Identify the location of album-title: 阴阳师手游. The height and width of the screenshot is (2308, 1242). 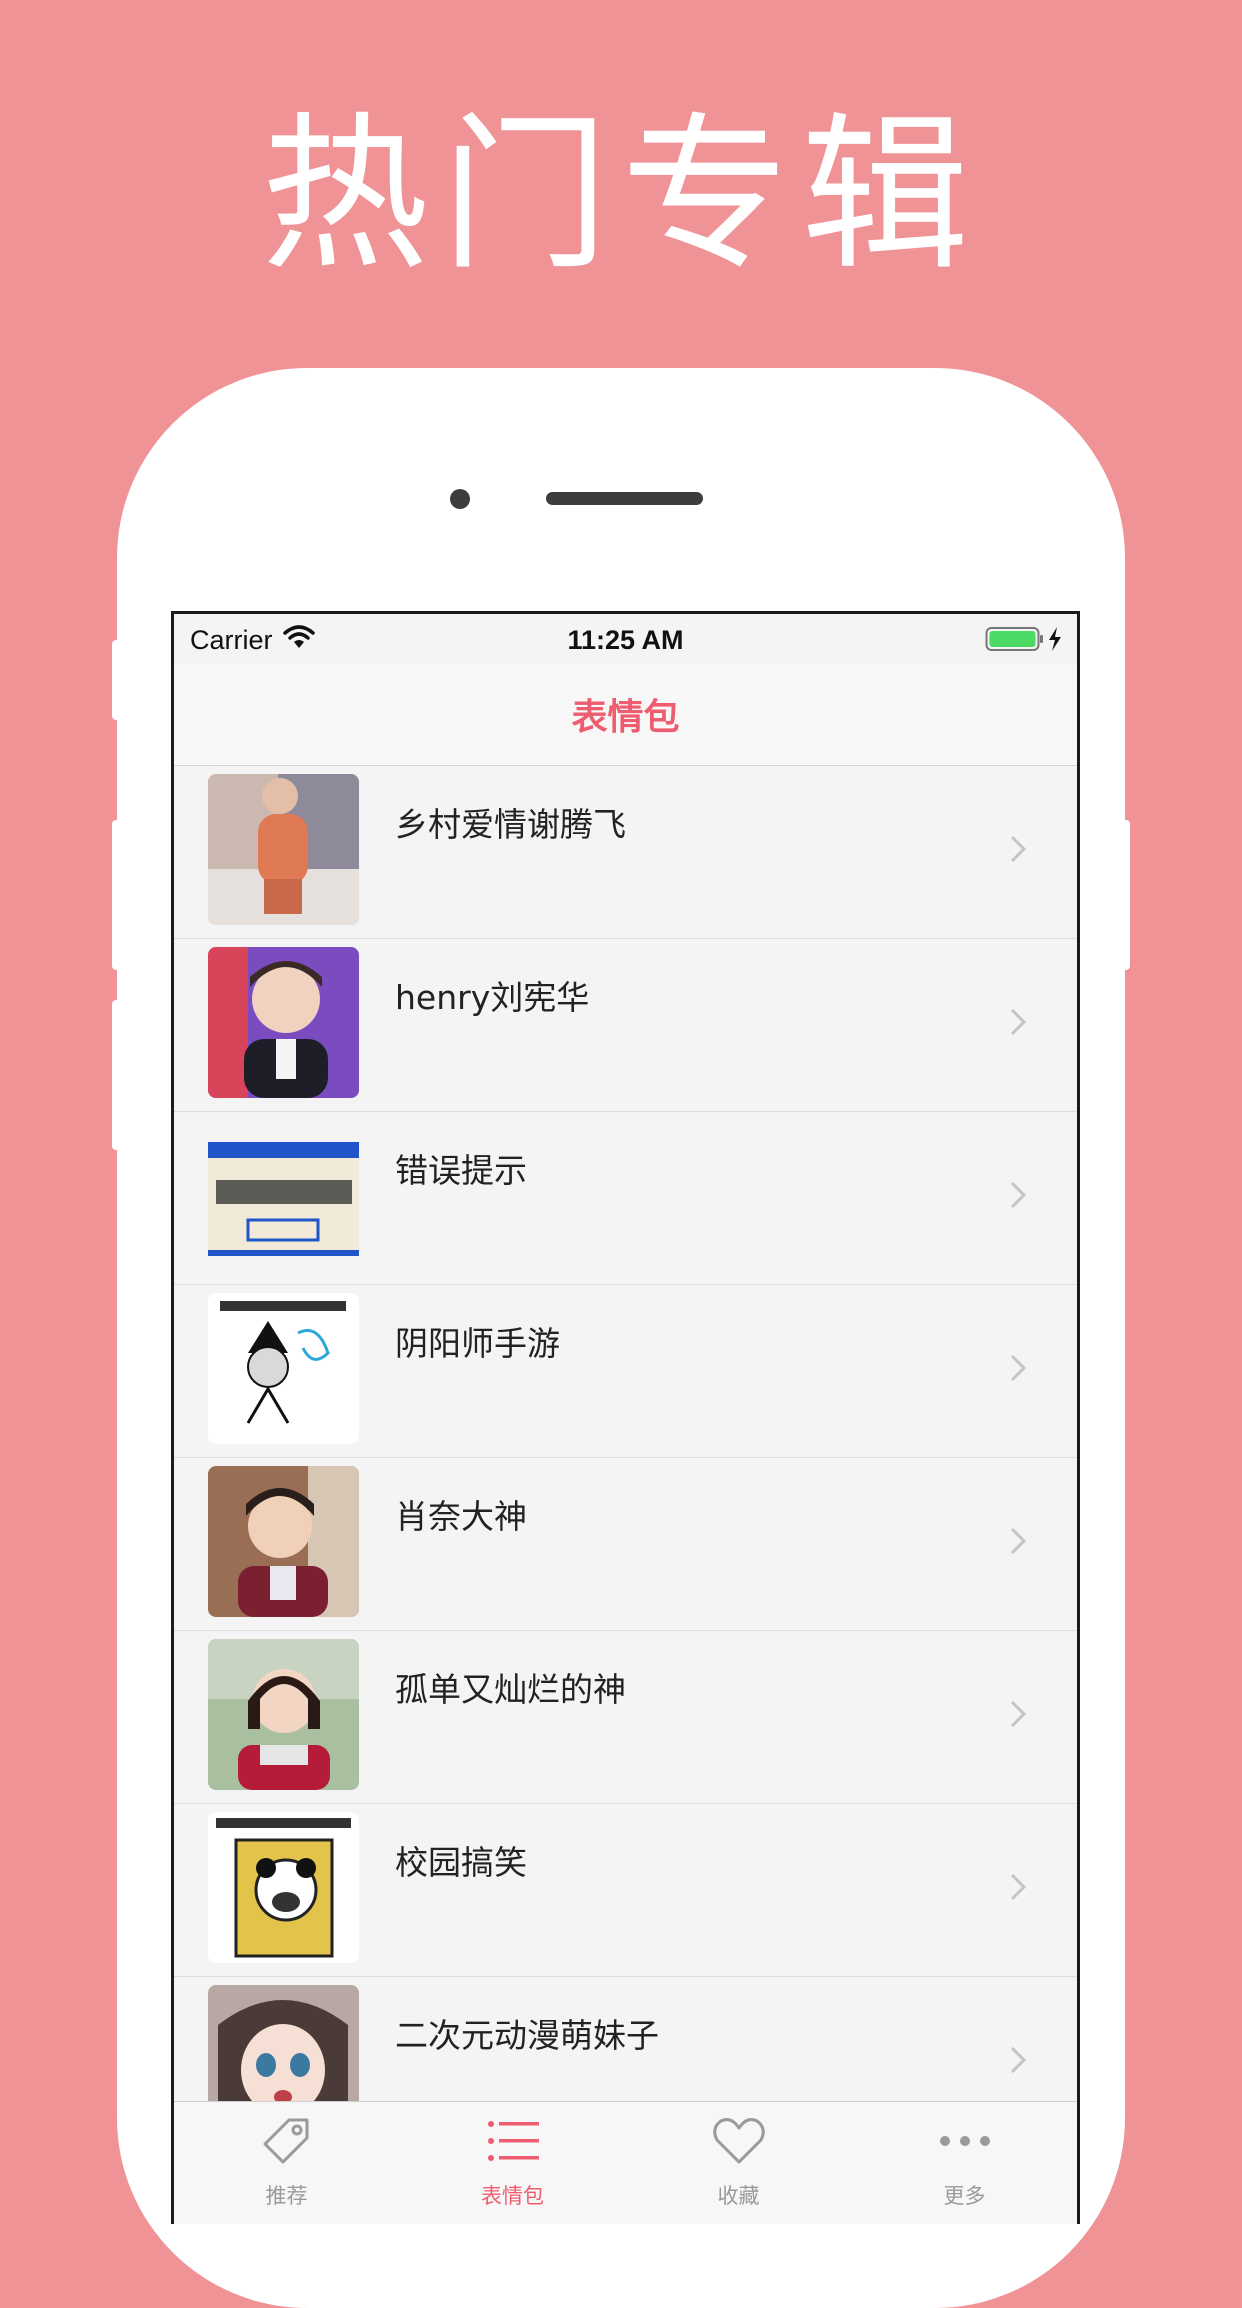
(477, 1343).